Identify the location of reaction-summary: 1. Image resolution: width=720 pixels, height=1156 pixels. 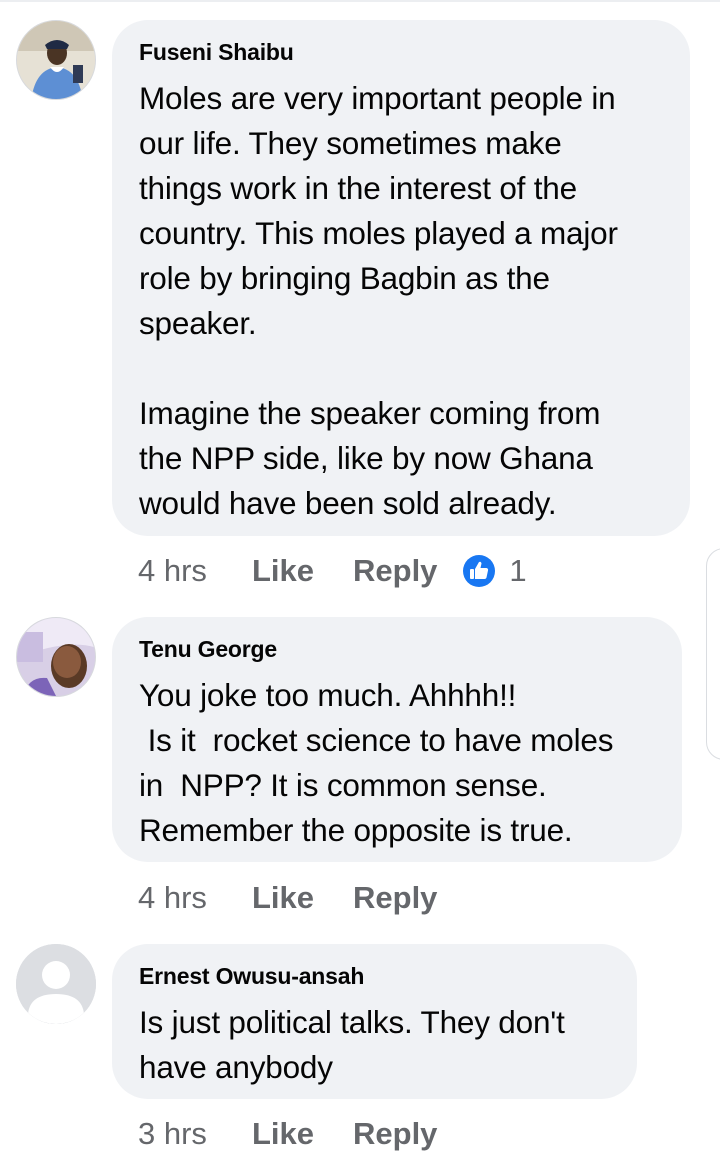
(495, 571).